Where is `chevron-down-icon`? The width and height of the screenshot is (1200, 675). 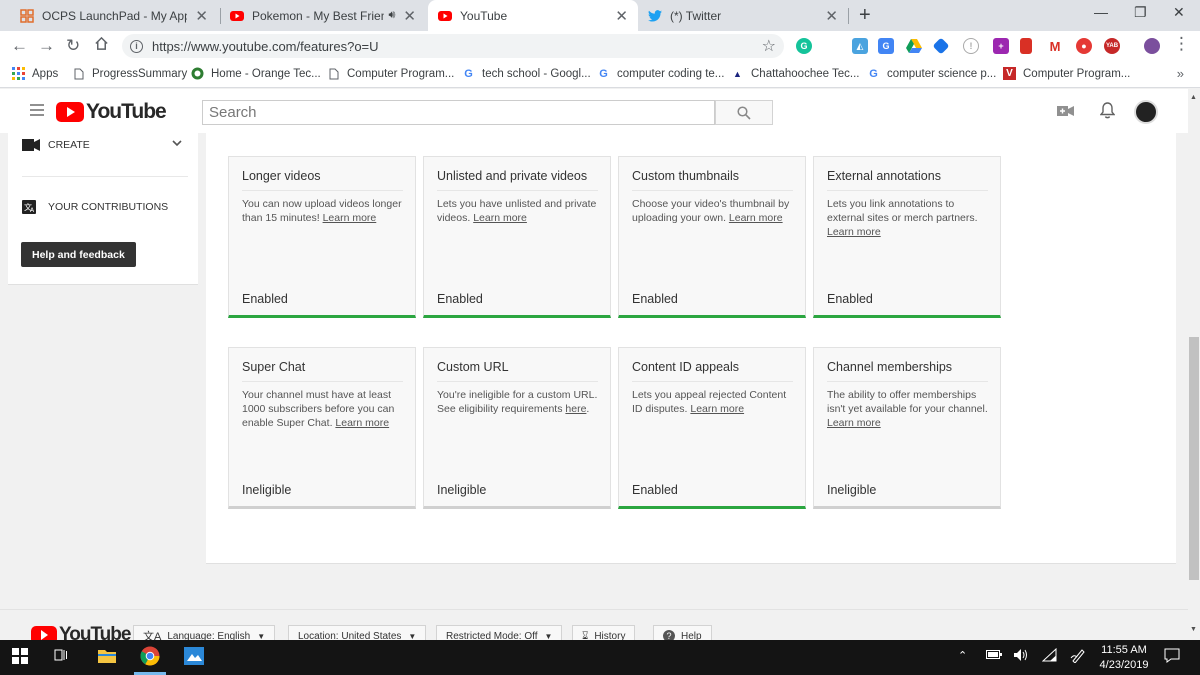 chevron-down-icon is located at coordinates (177, 144).